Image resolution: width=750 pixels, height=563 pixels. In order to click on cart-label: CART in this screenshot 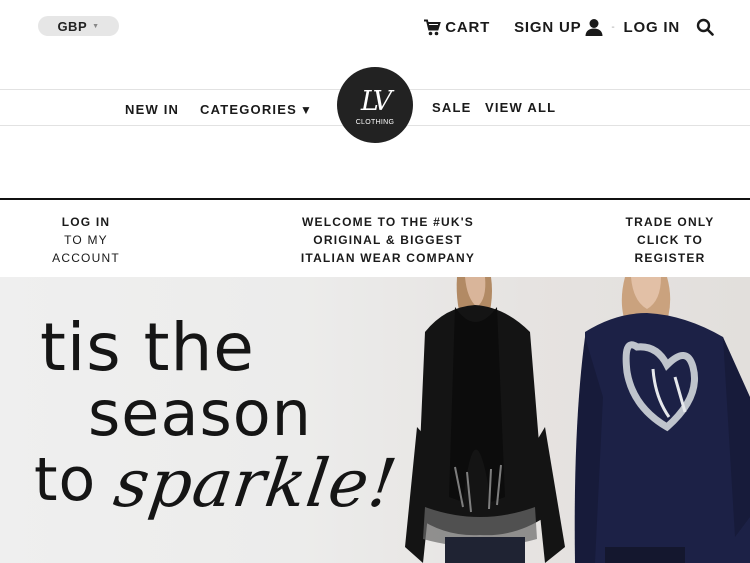, I will do `click(468, 27)`.